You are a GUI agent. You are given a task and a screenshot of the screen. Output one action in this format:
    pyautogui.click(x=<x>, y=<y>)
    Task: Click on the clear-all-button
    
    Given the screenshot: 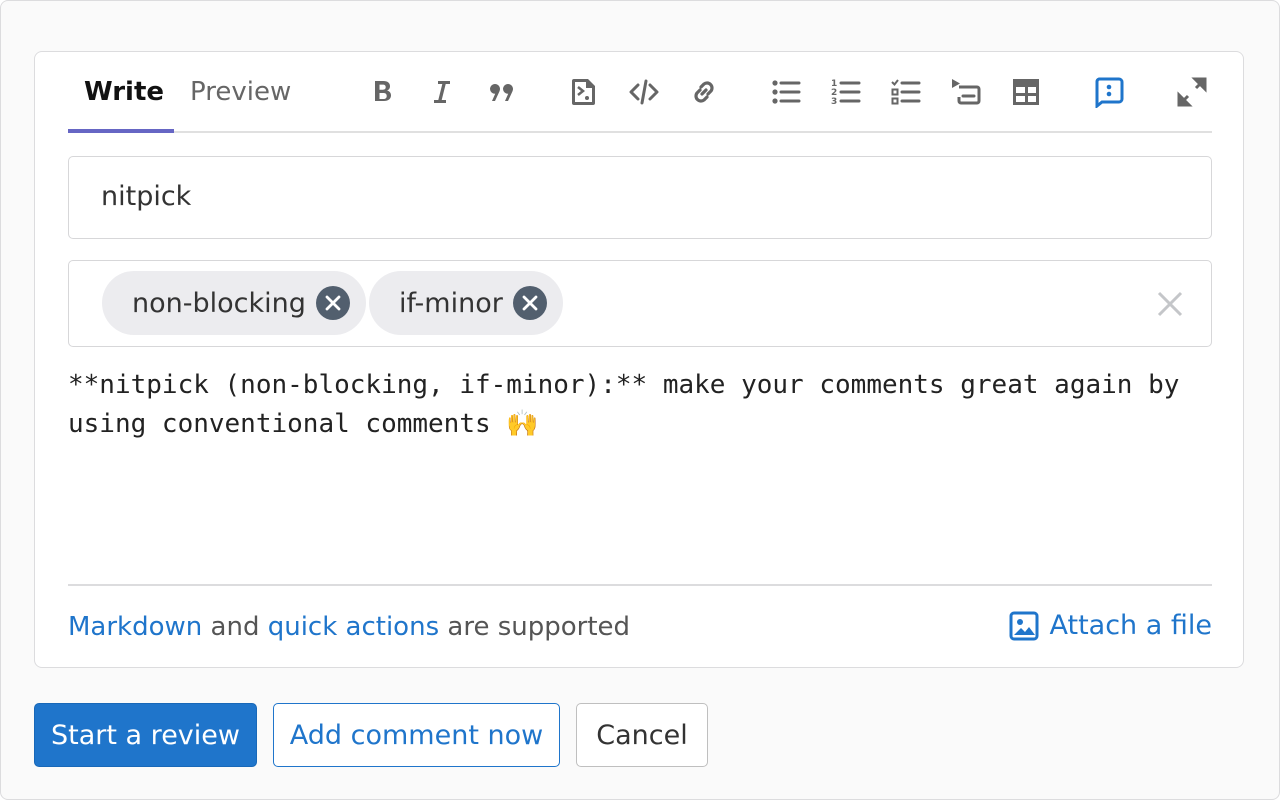 What is the action you would take?
    pyautogui.click(x=1170, y=304)
    